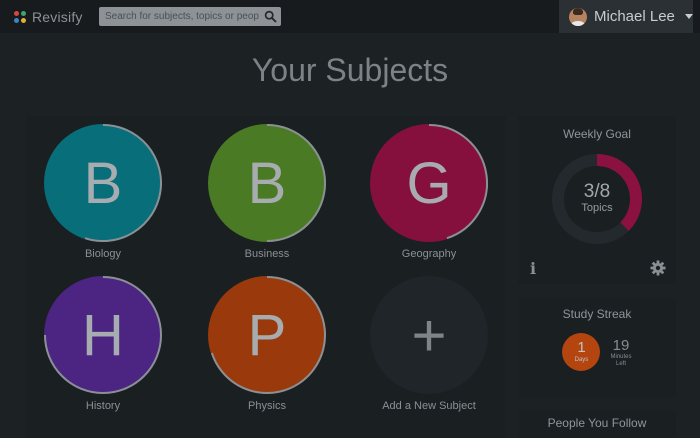 Image resolution: width=700 pixels, height=438 pixels. What do you see at coordinates (103, 406) in the screenshot?
I see `subject-name: History` at bounding box center [103, 406].